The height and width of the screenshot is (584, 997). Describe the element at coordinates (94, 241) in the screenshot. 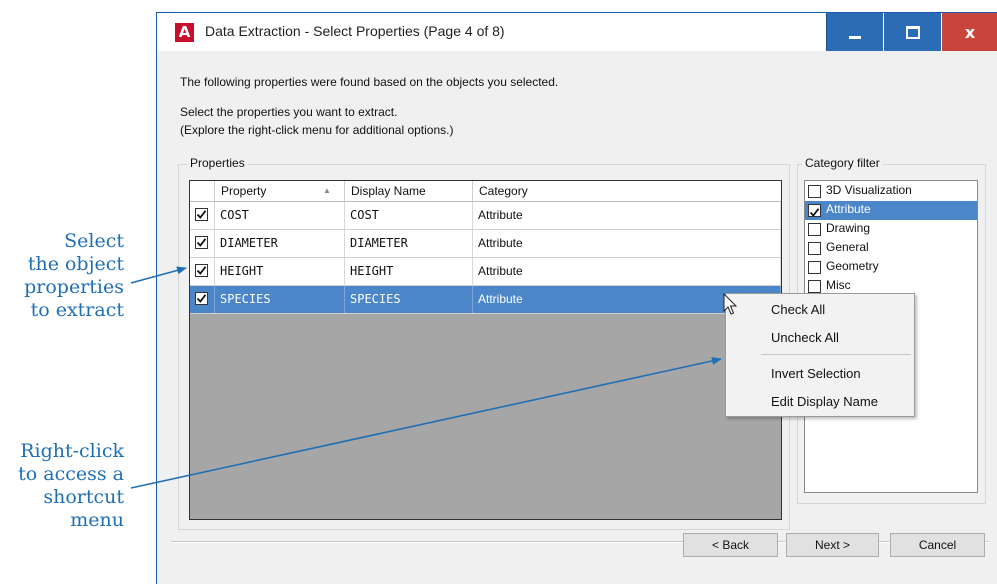

I see `callout-line: Select` at that location.